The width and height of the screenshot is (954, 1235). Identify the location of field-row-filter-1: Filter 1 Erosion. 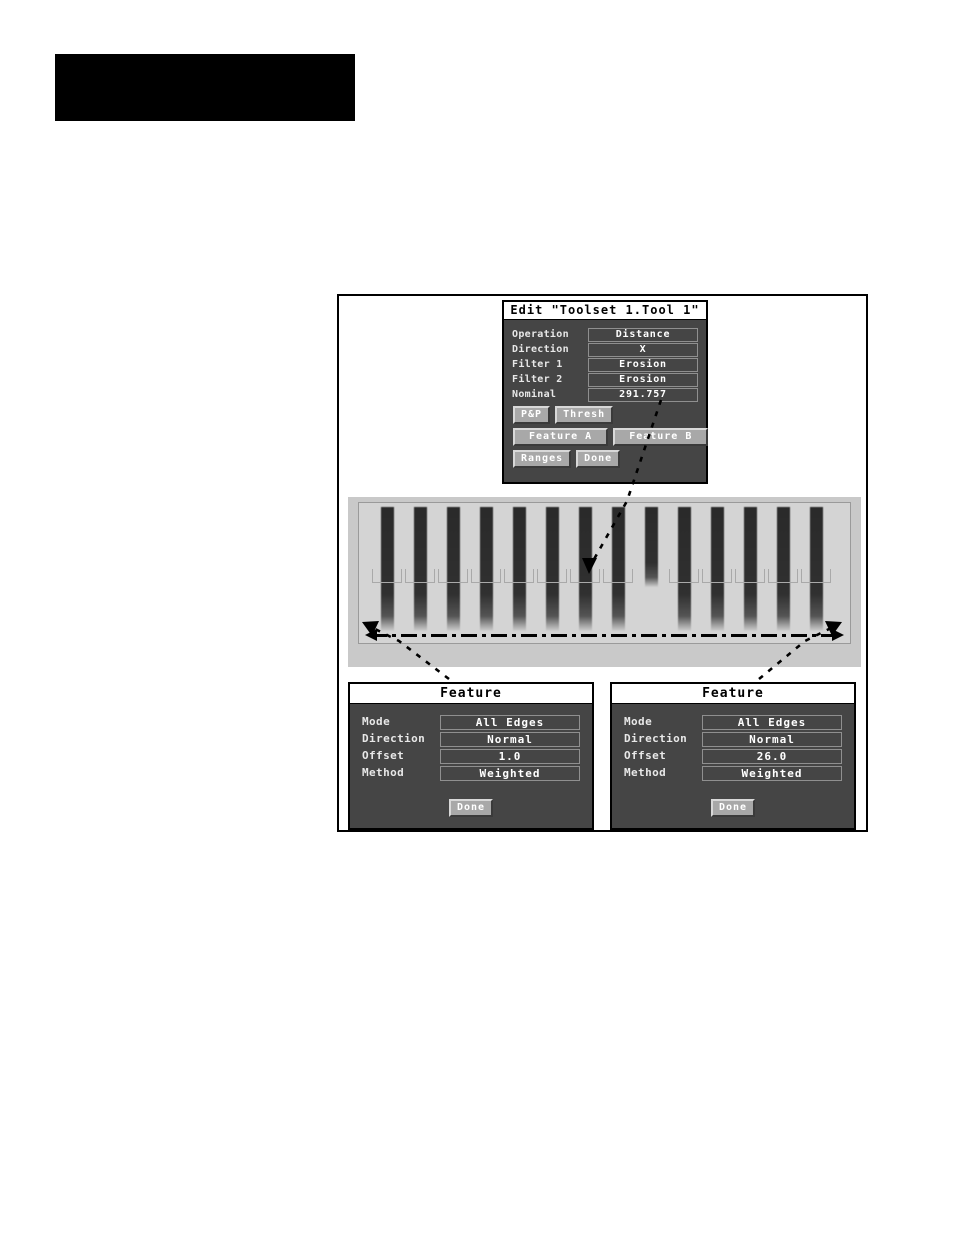
(605, 364).